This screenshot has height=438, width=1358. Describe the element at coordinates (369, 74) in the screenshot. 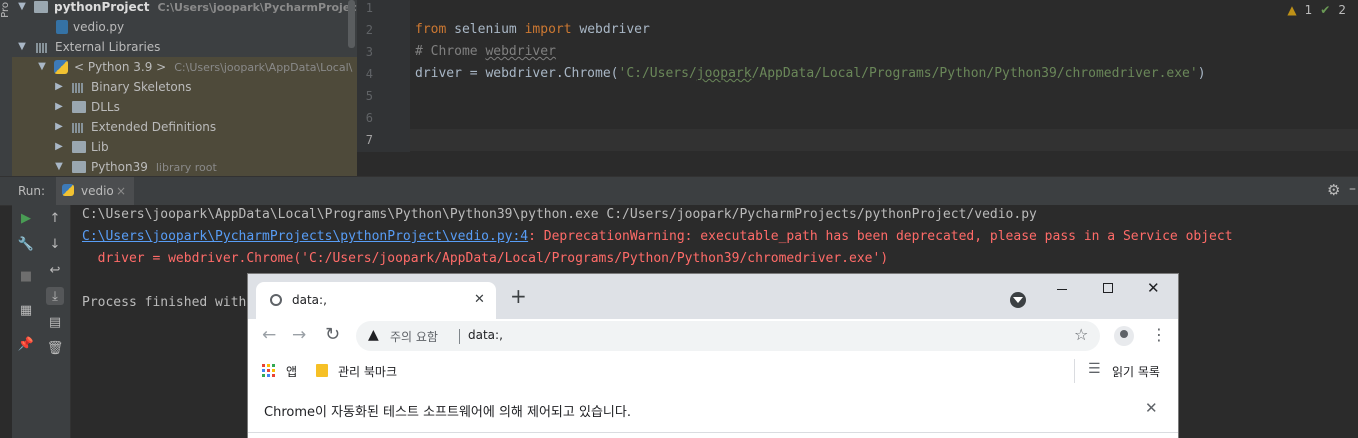

I see `line-number: 4` at that location.